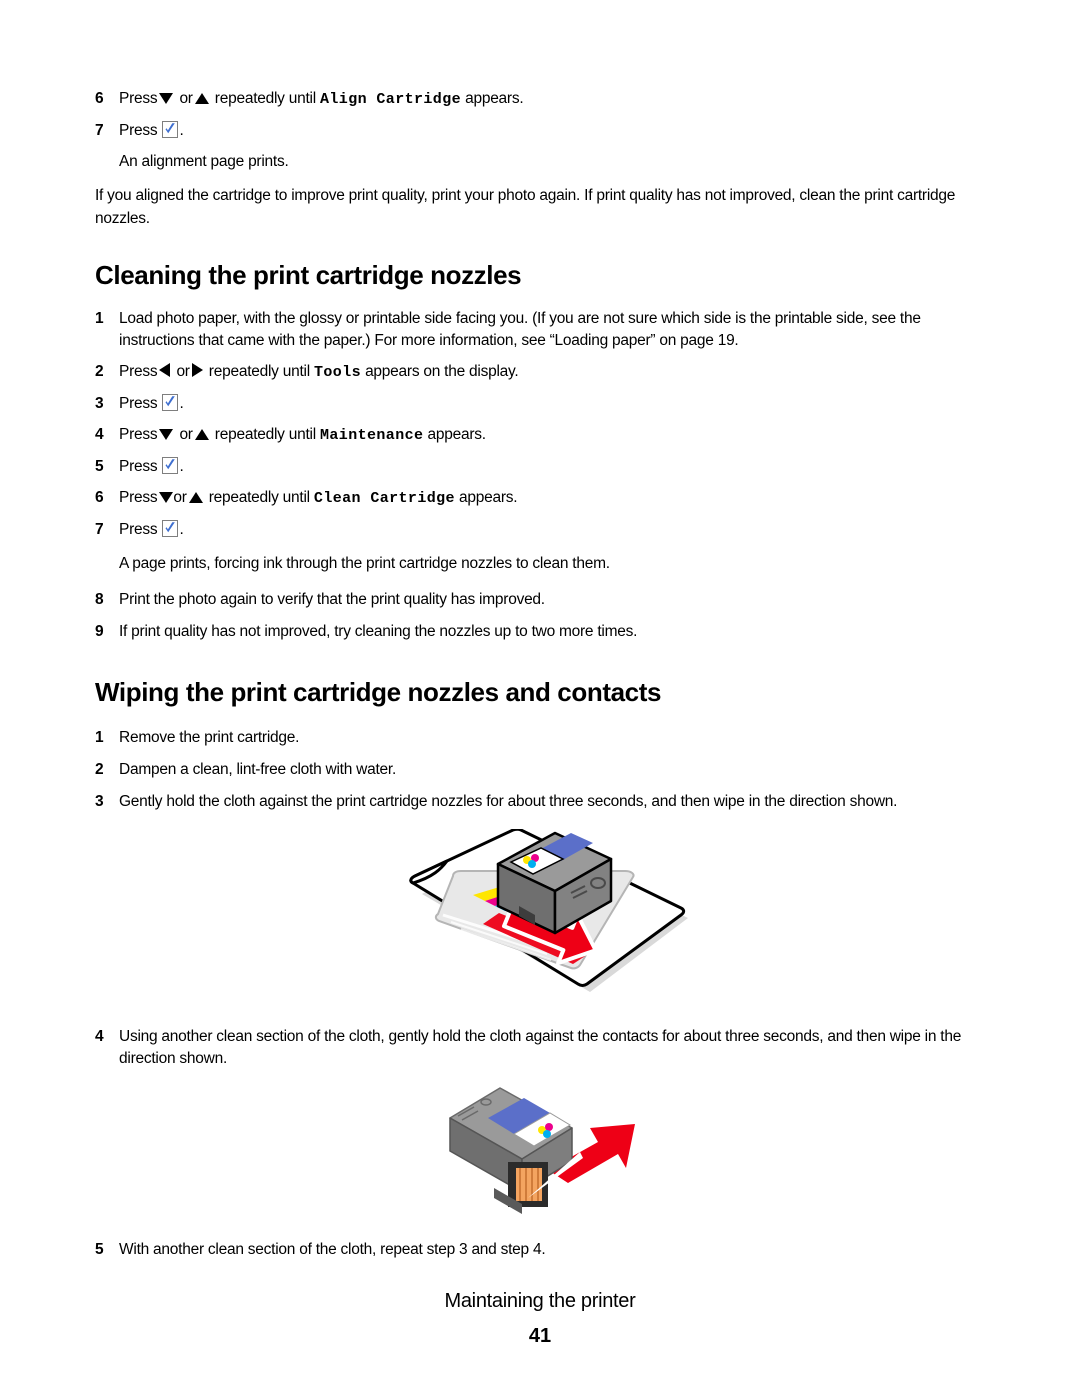  What do you see at coordinates (209, 737) in the screenshot?
I see `step-text: Remove the print cartridge.` at bounding box center [209, 737].